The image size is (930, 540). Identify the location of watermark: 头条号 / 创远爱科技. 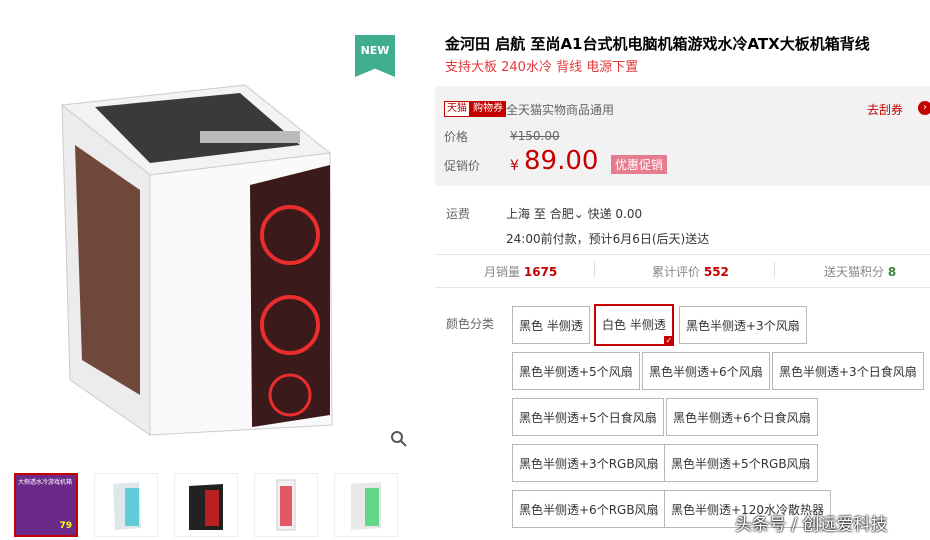
(811, 525).